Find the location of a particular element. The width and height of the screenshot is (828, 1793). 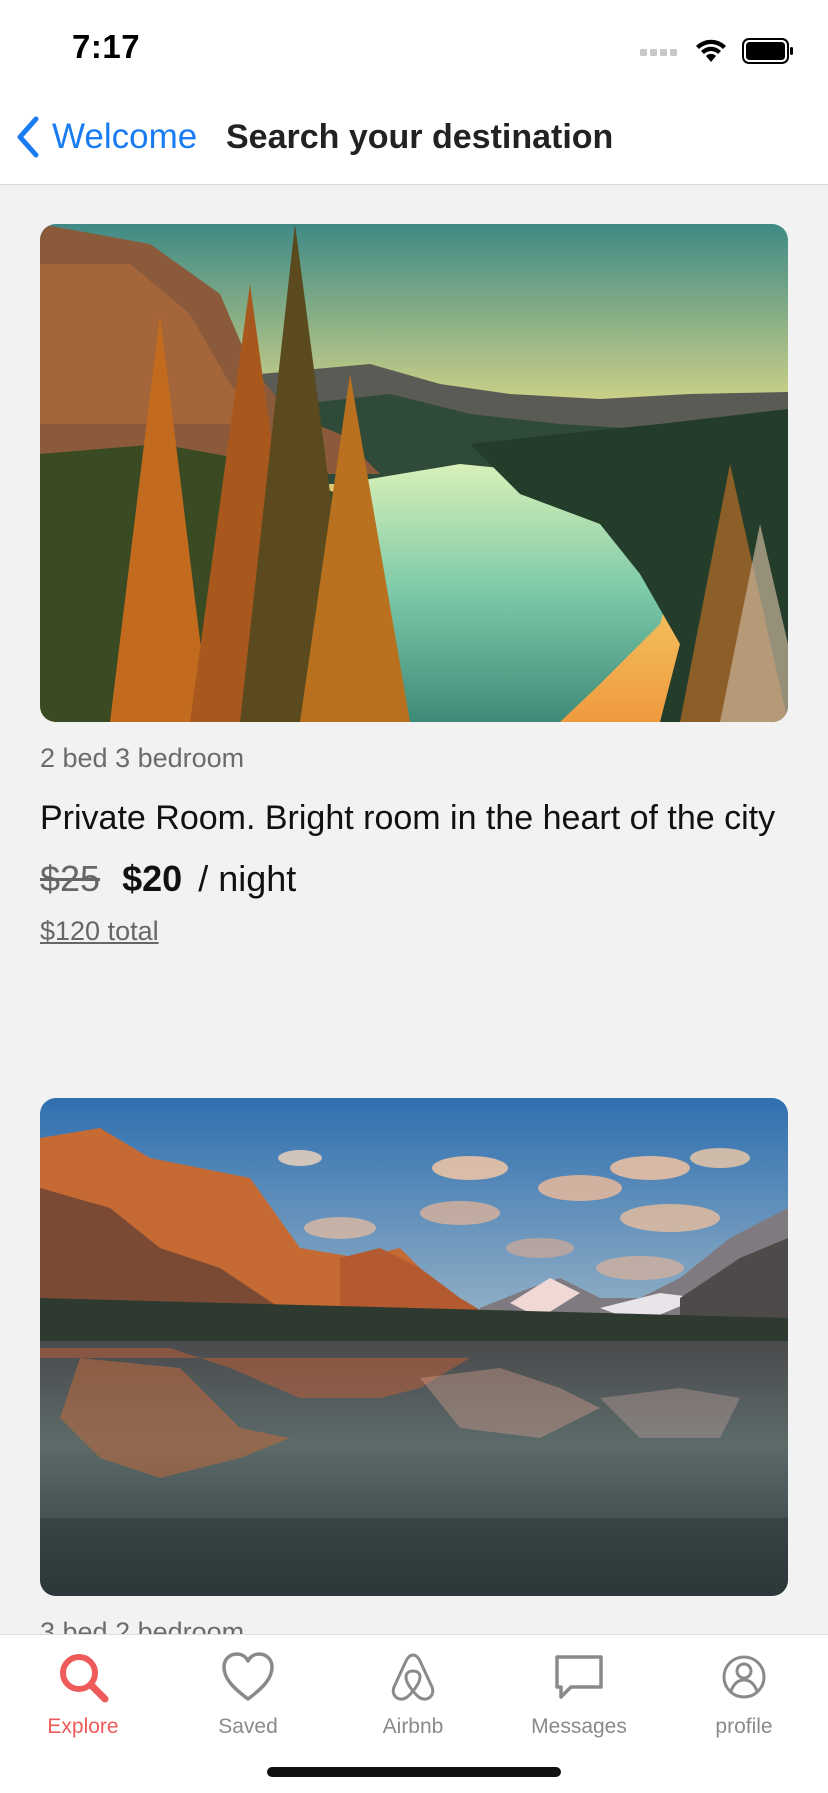

navigation-bar: Welcome Search your destination is located at coordinates (414, 137).